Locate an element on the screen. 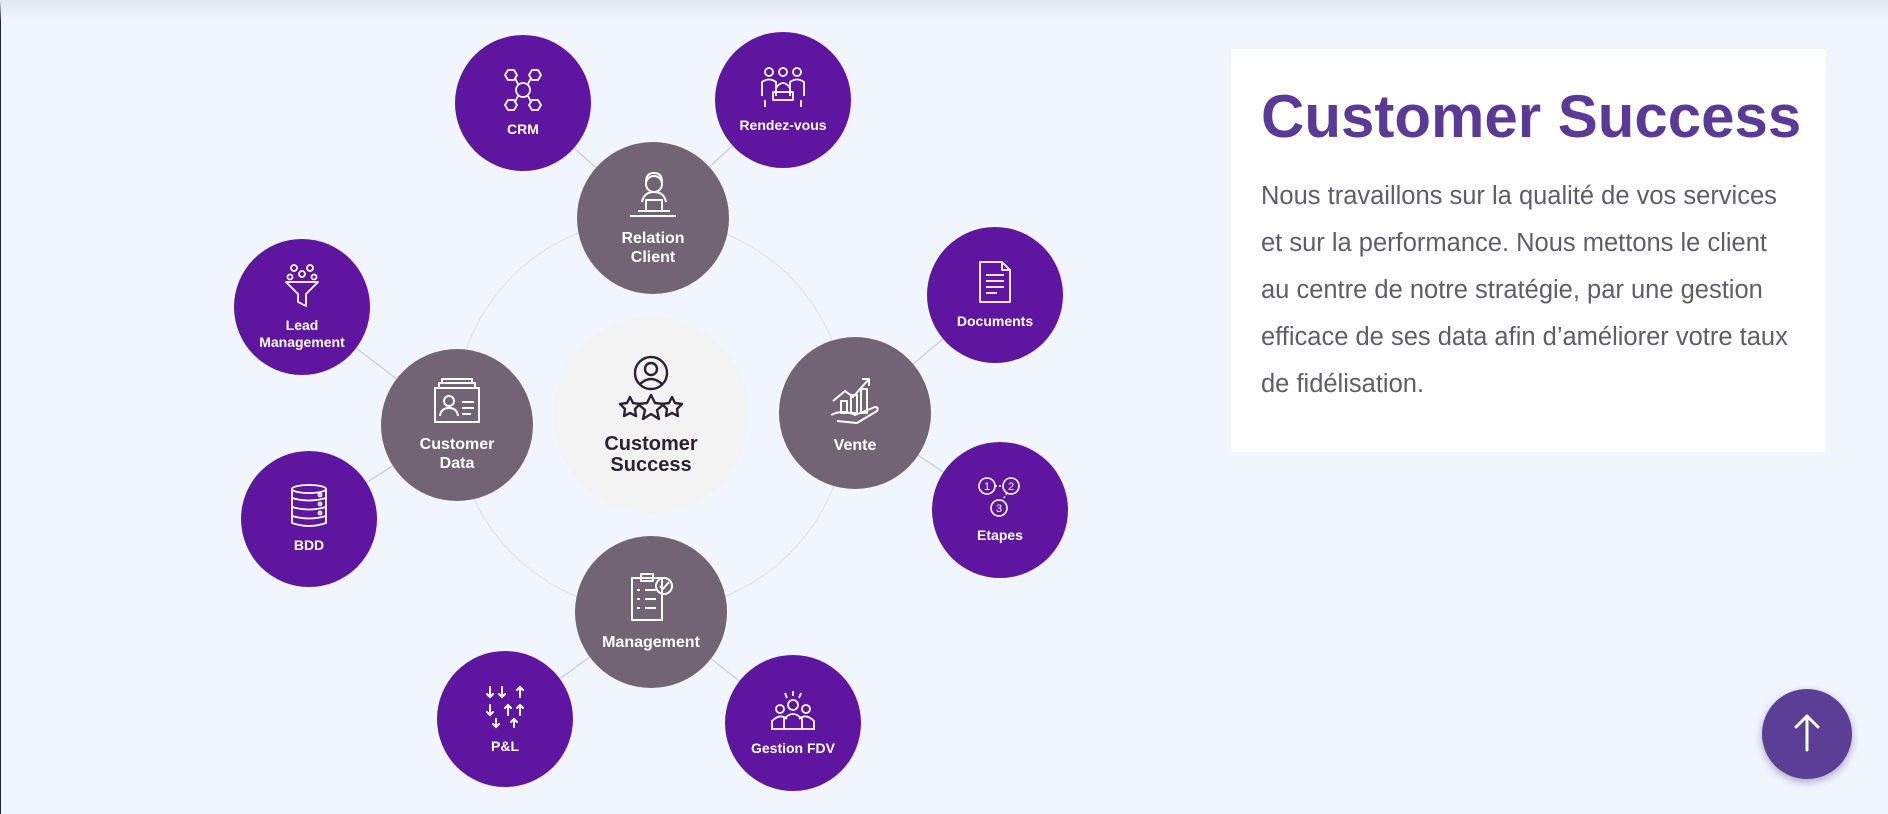 The width and height of the screenshot is (1888, 814). satellite-label: P&L is located at coordinates (505, 746).